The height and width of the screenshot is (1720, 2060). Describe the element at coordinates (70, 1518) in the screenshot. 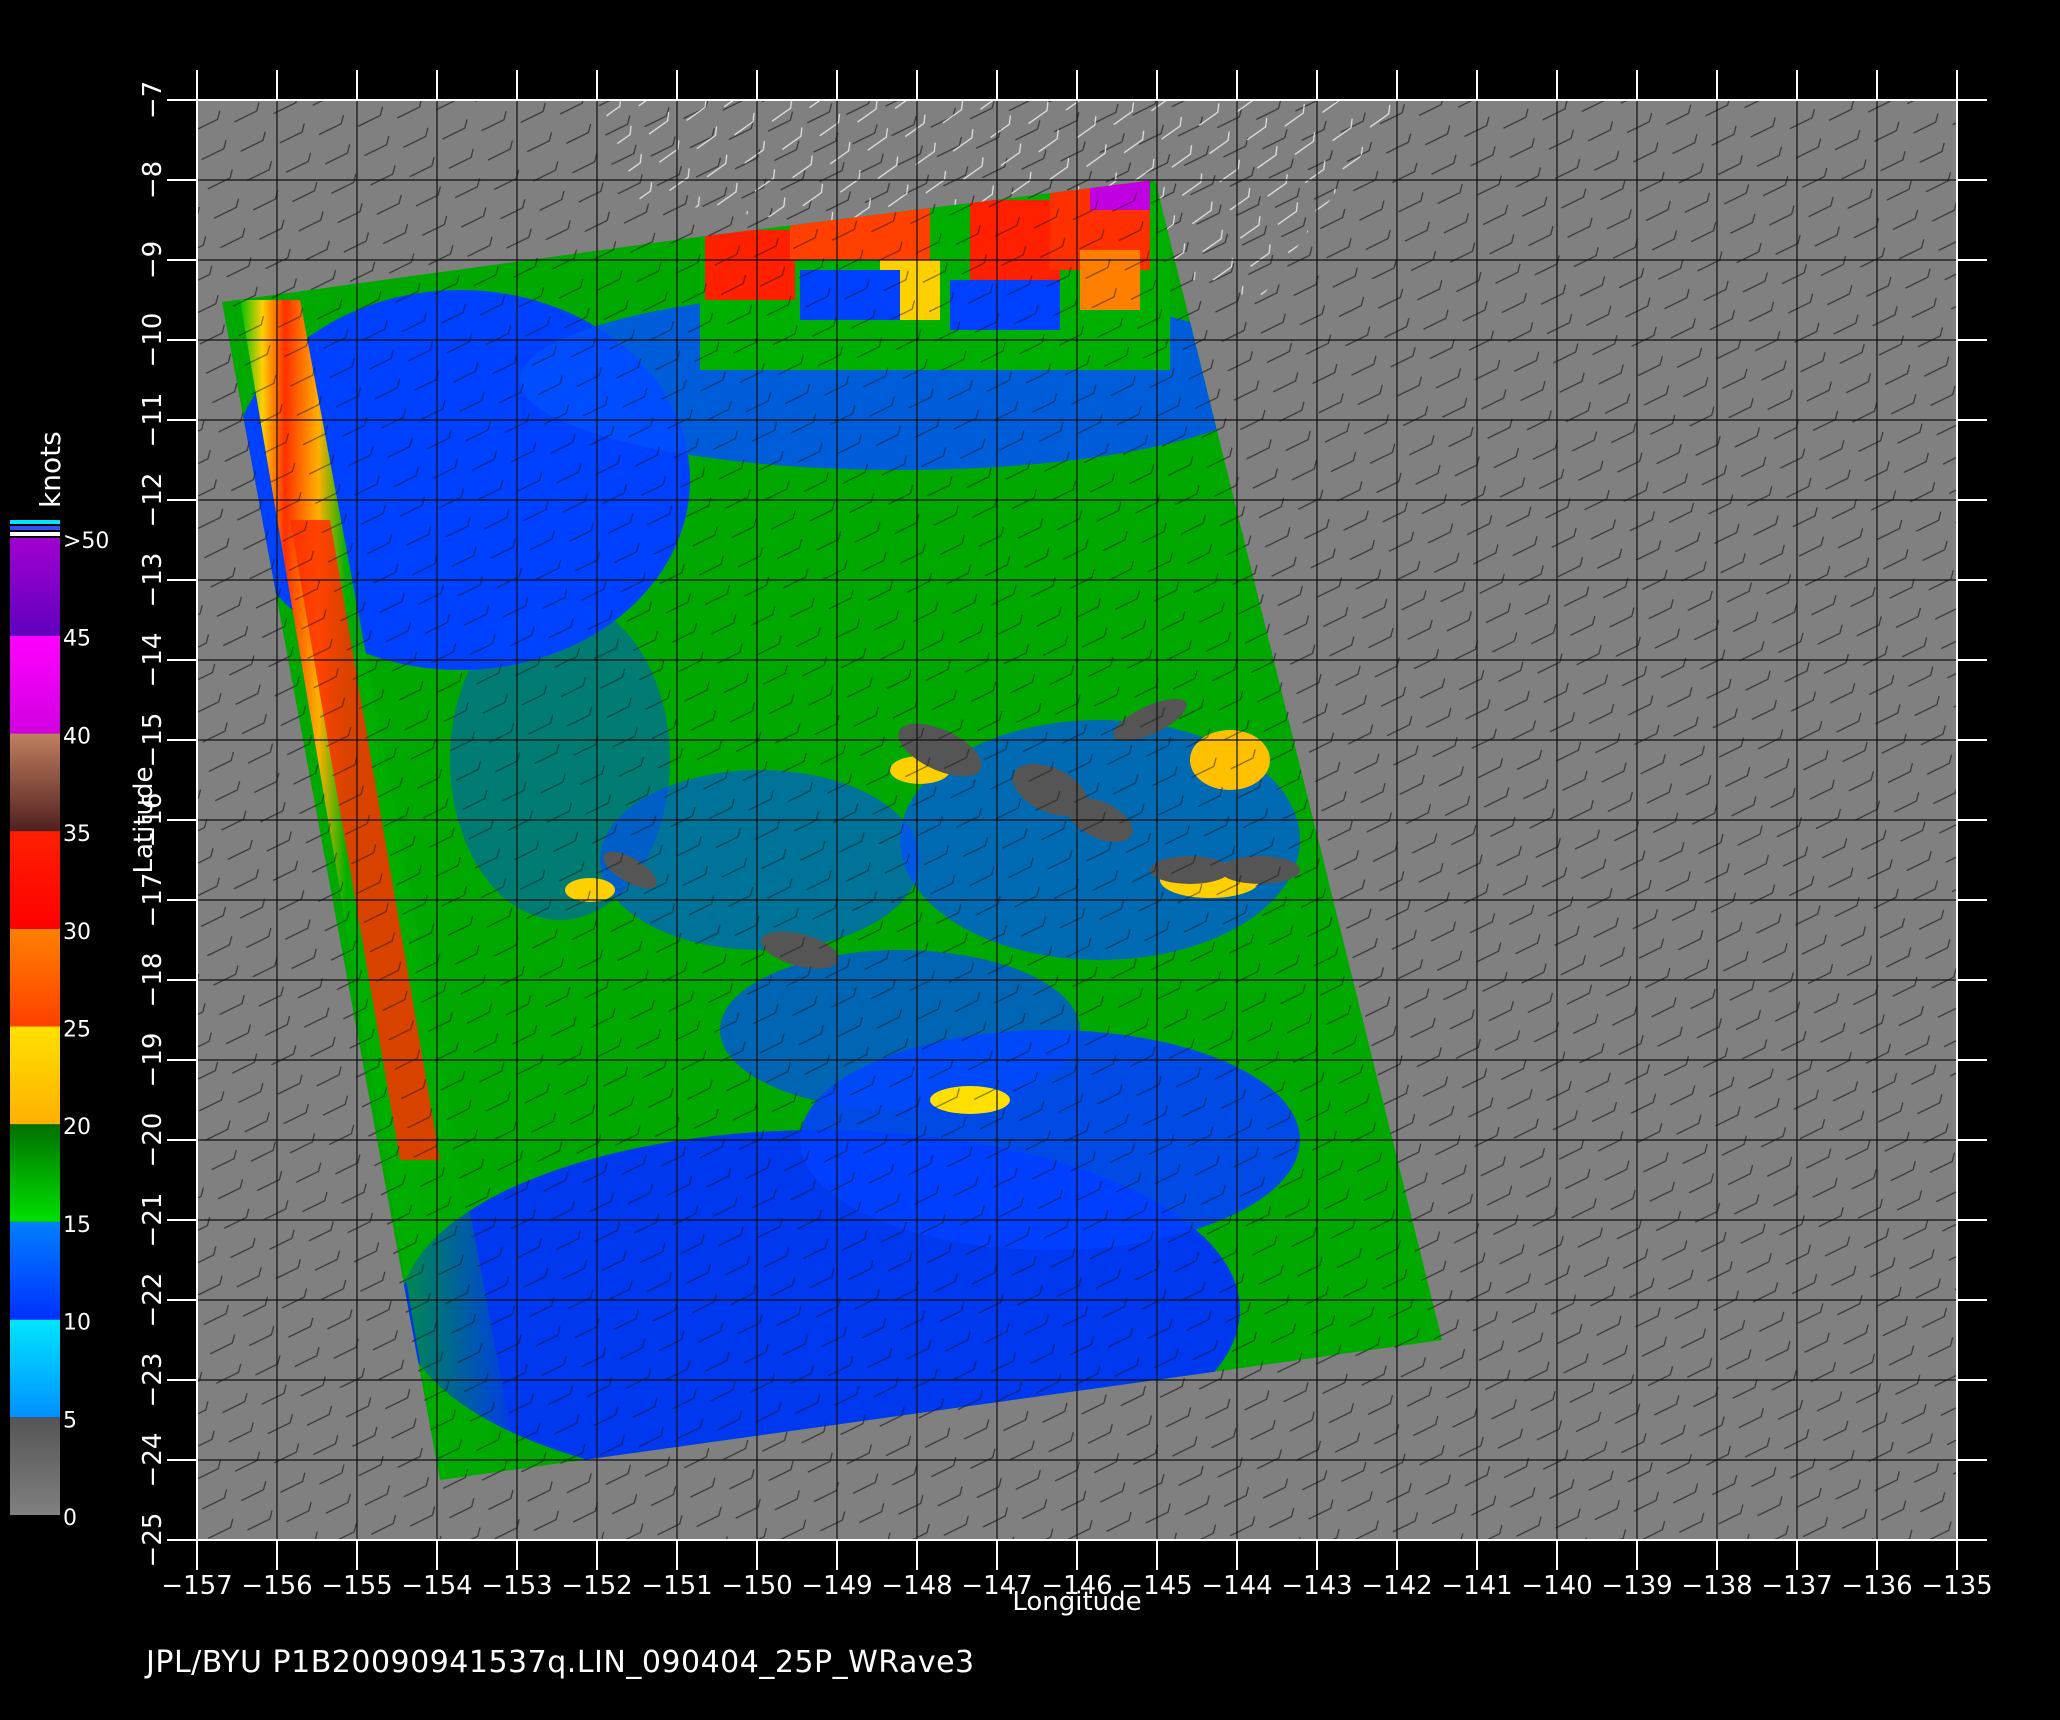

I see `colorbar-label: 0` at that location.